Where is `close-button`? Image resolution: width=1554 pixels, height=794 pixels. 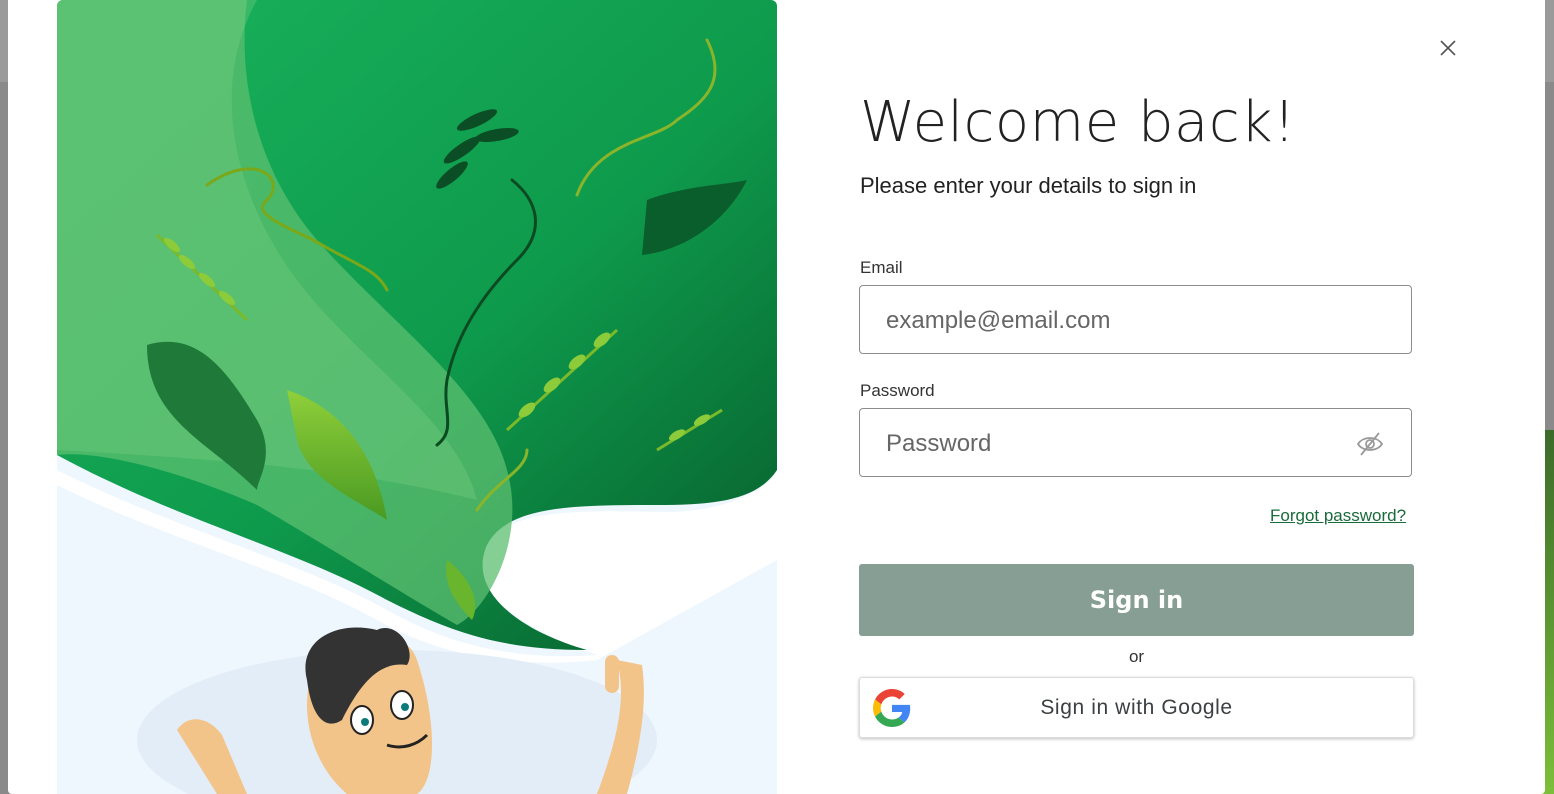
close-button is located at coordinates (1448, 48).